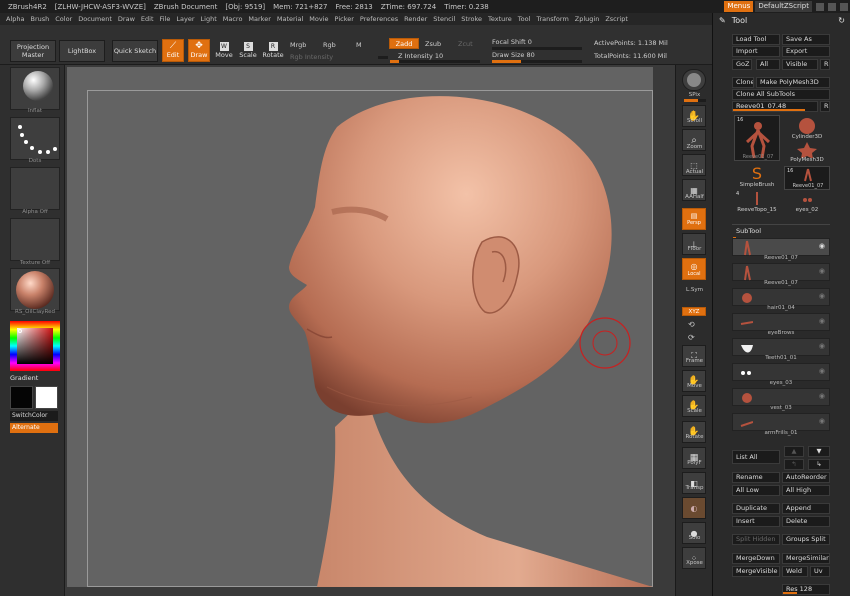  What do you see at coordinates (806, 477) in the screenshot?
I see `autoreorder-button: AutoReorder` at bounding box center [806, 477].